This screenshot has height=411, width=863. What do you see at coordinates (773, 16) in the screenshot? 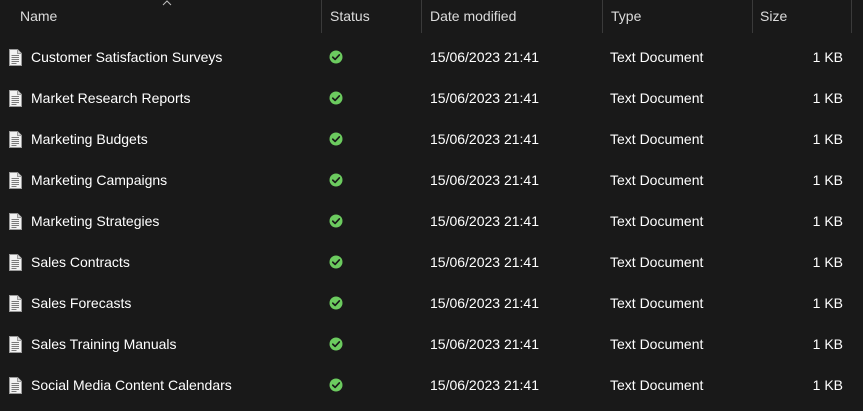
I see `column-header-size: Size` at bounding box center [773, 16].